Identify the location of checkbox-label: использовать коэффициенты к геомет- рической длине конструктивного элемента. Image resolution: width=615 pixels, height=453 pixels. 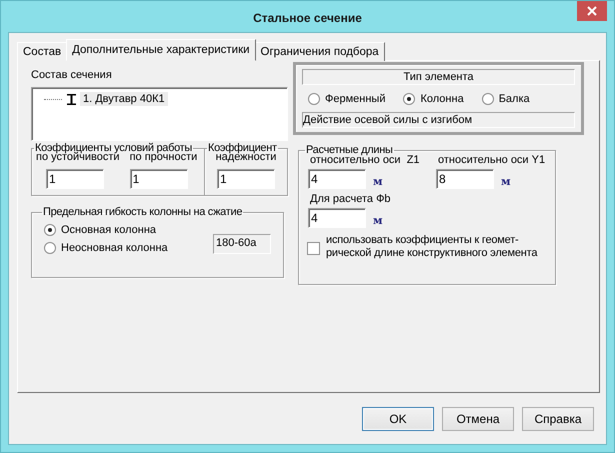
(432, 247).